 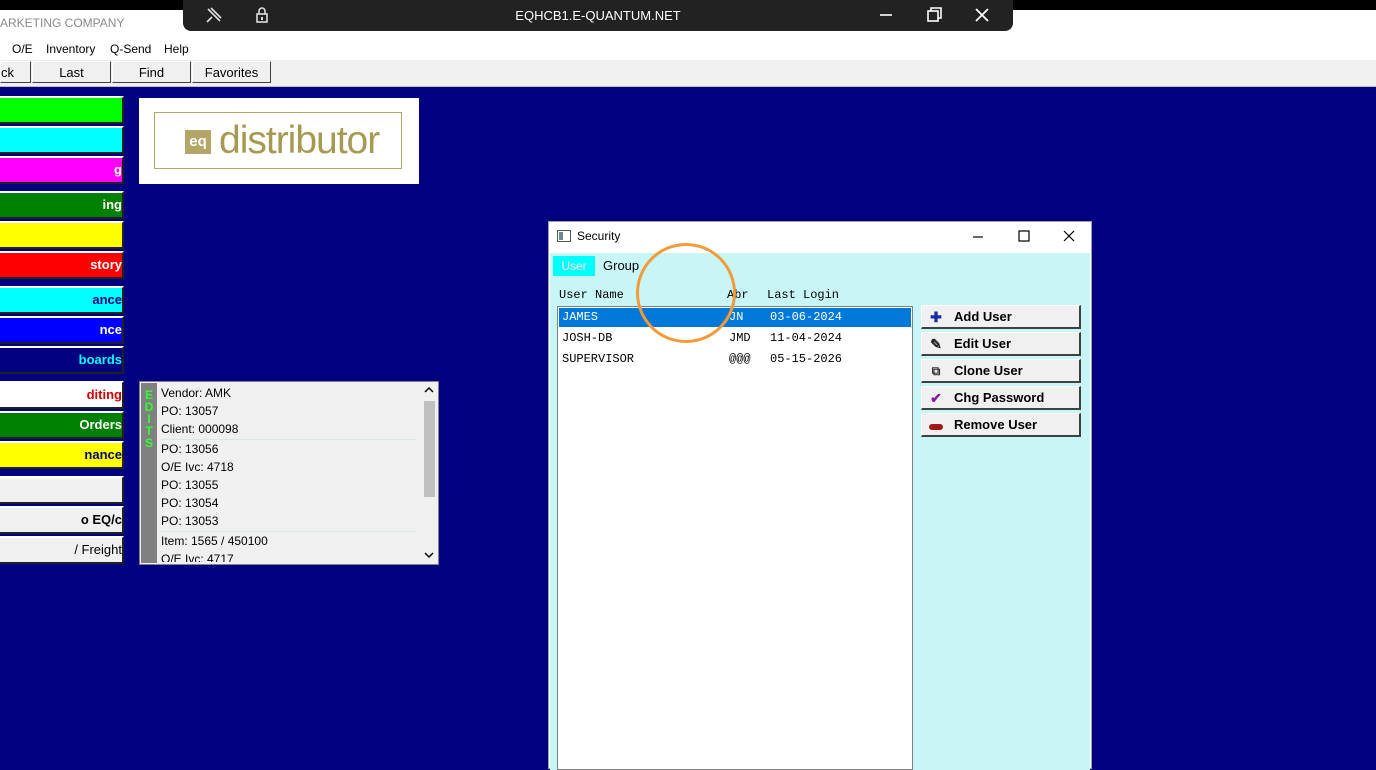 I want to click on restore-icon, so click(x=934, y=15).